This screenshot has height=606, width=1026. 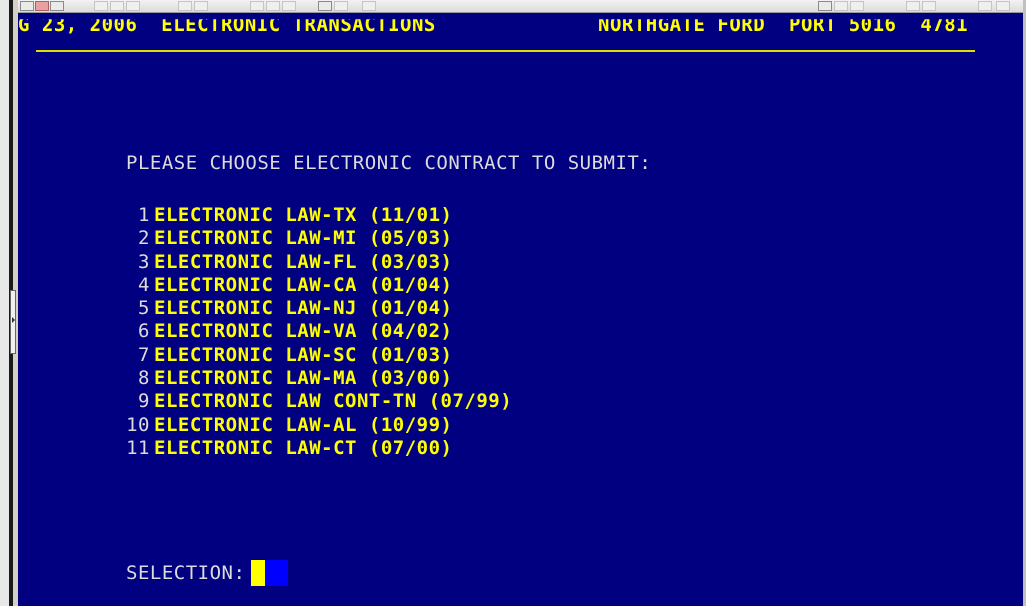 I want to click on menu-item-va: 6 ELECTRONIC LAW-VA (04/02), so click(x=315, y=331).